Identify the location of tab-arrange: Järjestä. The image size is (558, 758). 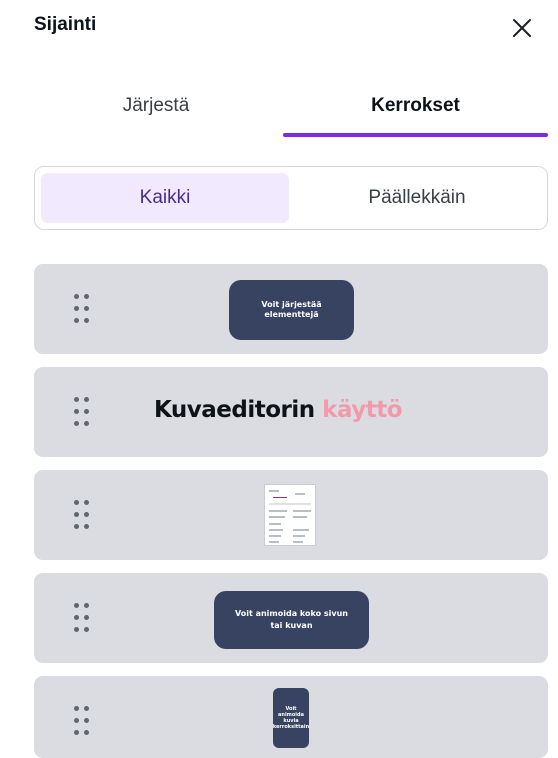
(156, 110).